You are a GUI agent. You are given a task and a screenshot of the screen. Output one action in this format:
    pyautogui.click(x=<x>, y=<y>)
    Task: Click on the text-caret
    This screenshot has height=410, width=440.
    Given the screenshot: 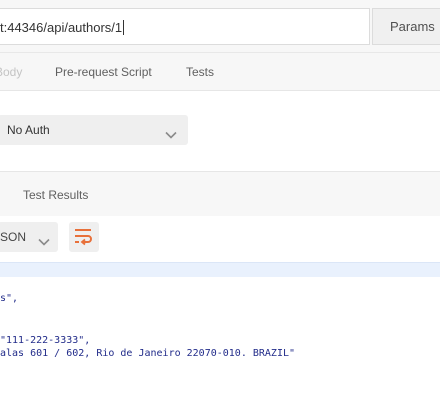 What is the action you would take?
    pyautogui.click(x=124, y=27)
    